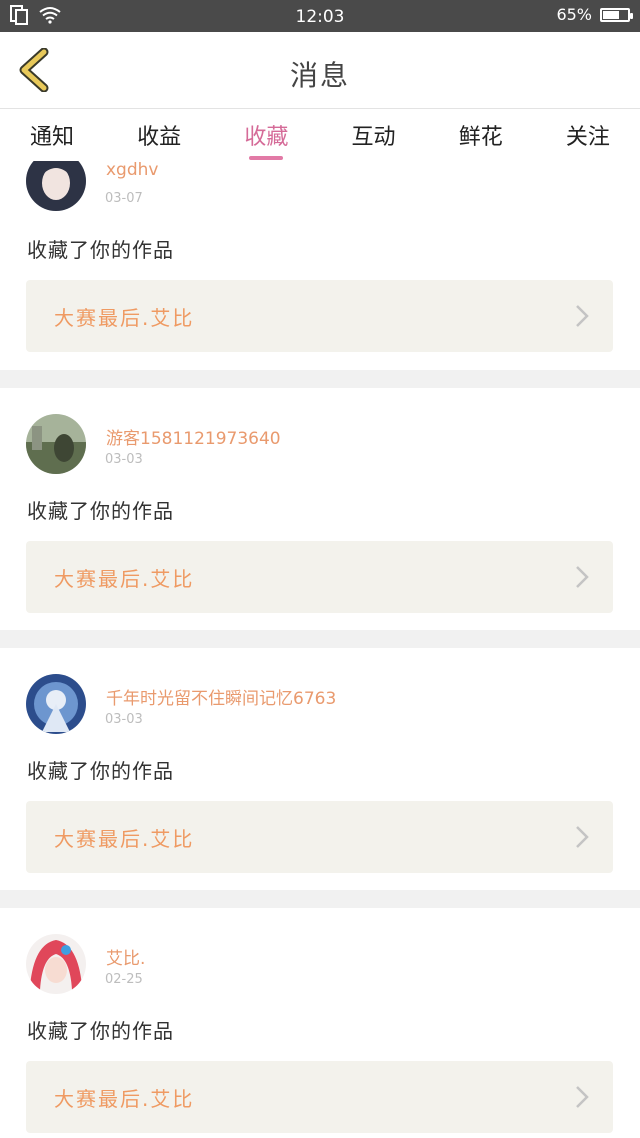 Image resolution: width=640 pixels, height=1138 pixels. What do you see at coordinates (481, 135) in the screenshot?
I see `tab-flowers: 鲜花` at bounding box center [481, 135].